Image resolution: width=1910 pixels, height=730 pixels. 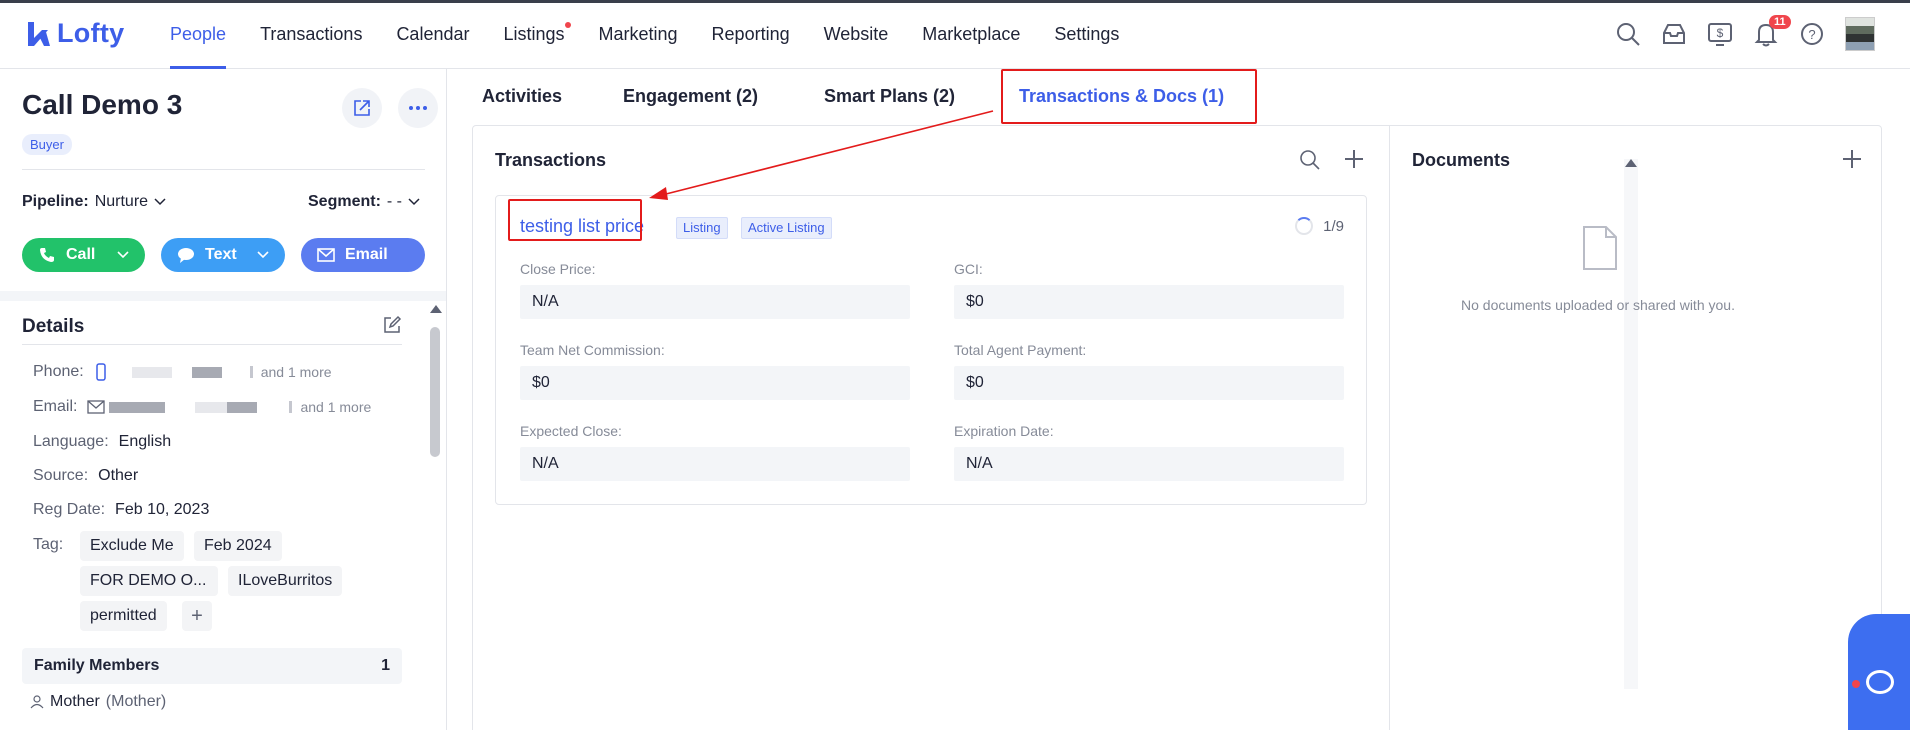 What do you see at coordinates (537, 34) in the screenshot?
I see `nav-listings: Listings` at bounding box center [537, 34].